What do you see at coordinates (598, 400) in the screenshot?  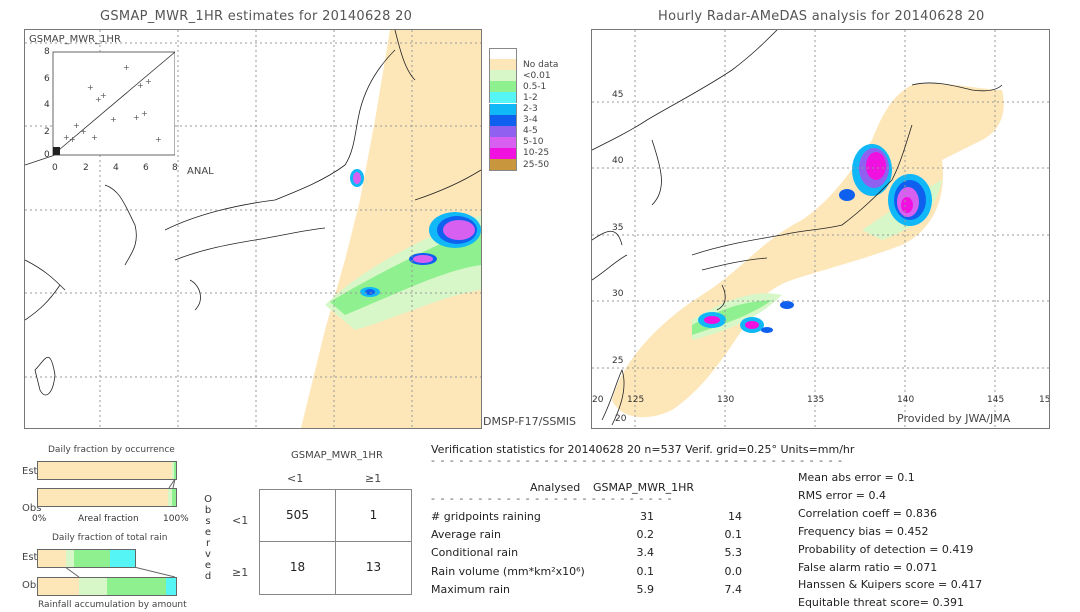 I see `lon-tick: 20` at bounding box center [598, 400].